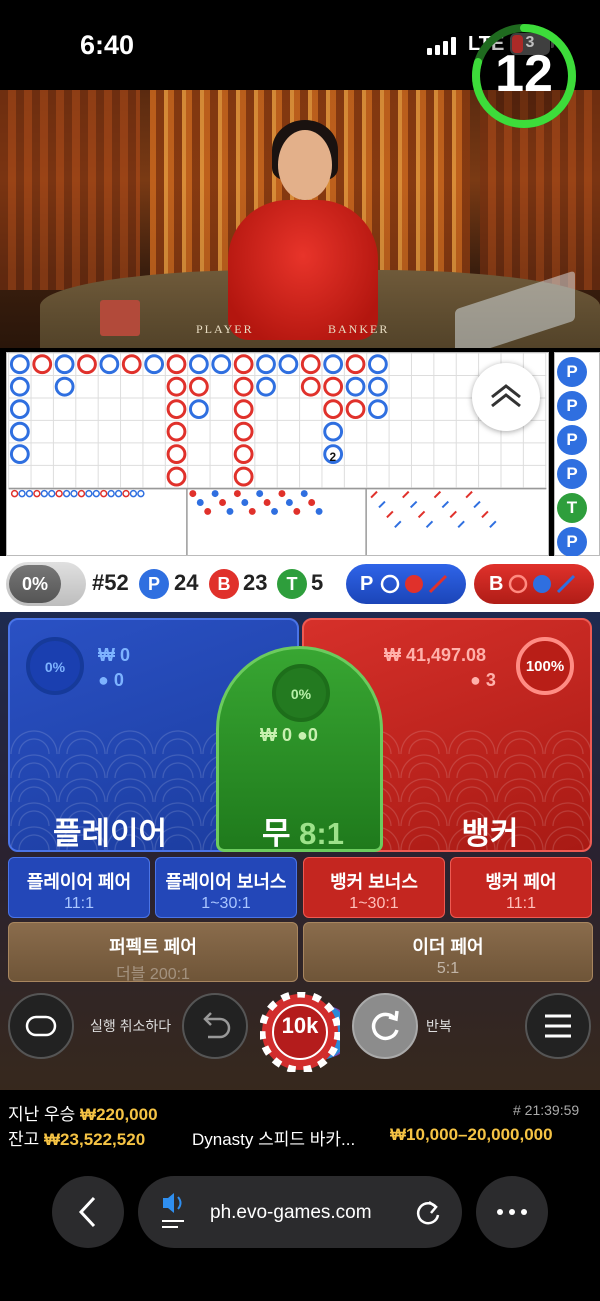  What do you see at coordinates (496, 584) in the screenshot?
I see `banker-predict-label: B` at bounding box center [496, 584].